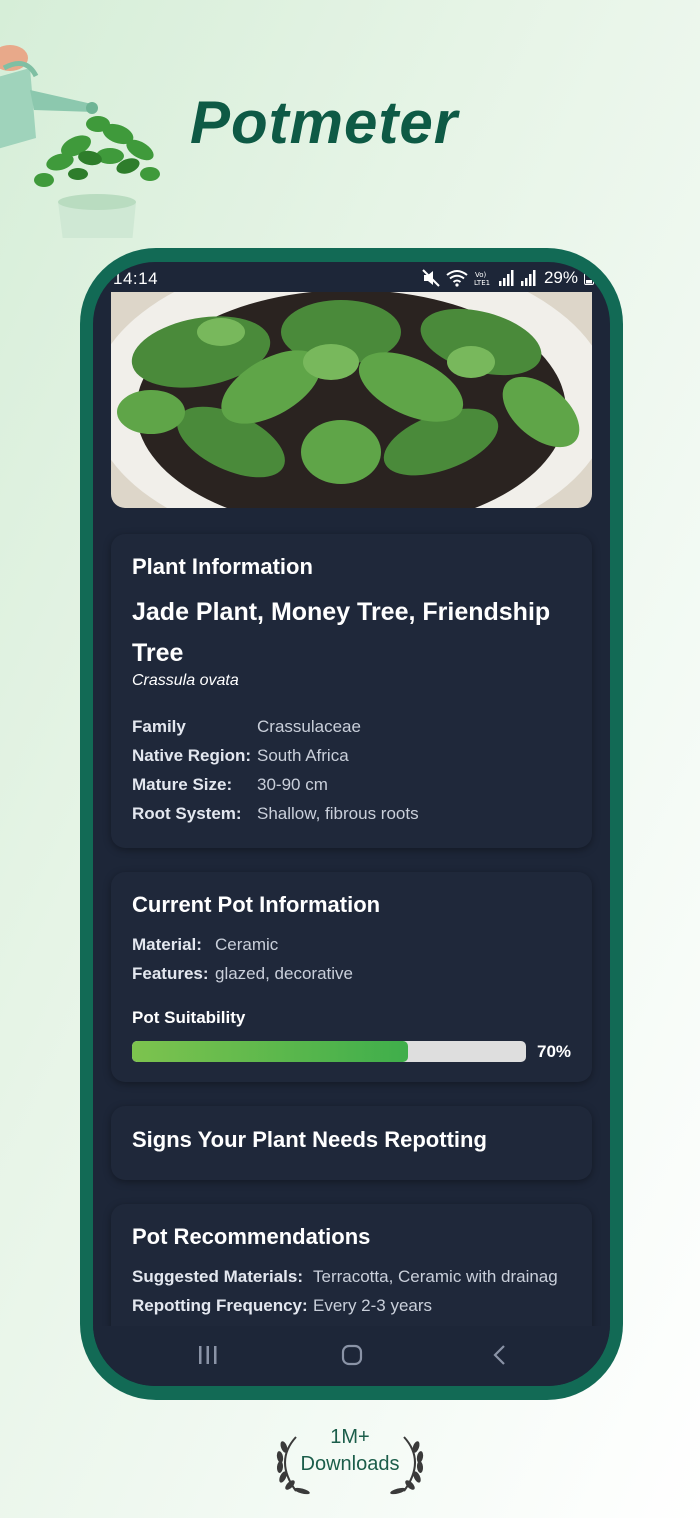 The height and width of the screenshot is (1518, 700). Describe the element at coordinates (589, 278) in the screenshot. I see `battery-icon` at that location.